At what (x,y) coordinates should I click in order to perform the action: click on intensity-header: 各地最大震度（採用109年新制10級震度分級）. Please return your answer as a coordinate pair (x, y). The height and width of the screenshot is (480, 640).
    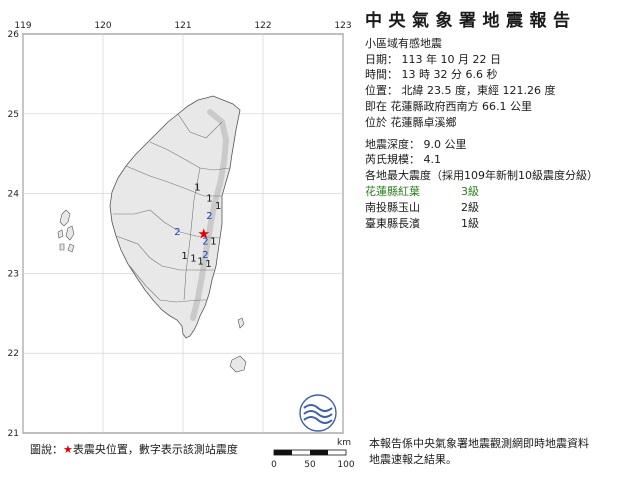
    Looking at the image, I should click on (481, 176).